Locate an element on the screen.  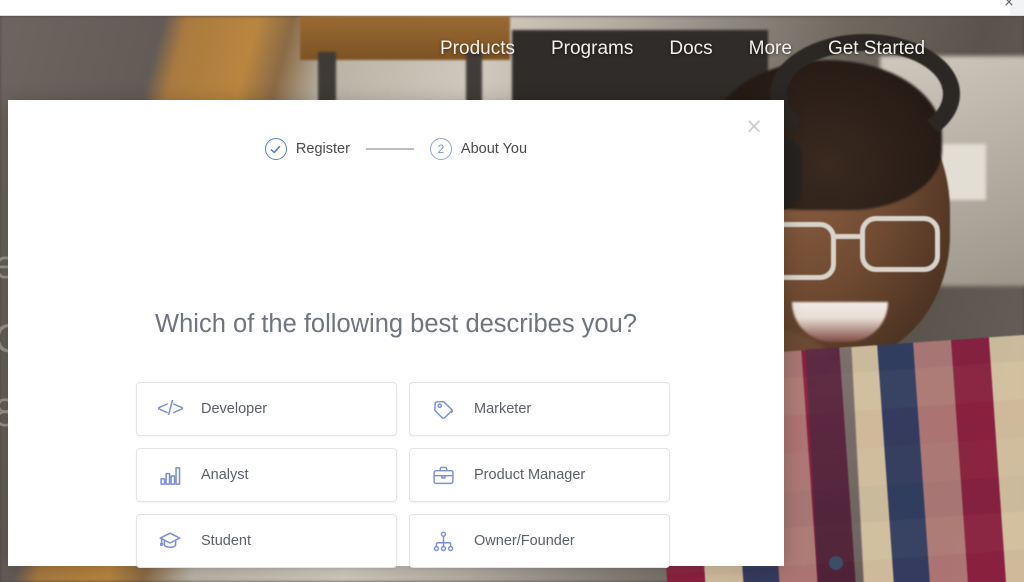
step-about-you: 2 About You is located at coordinates (478, 149).